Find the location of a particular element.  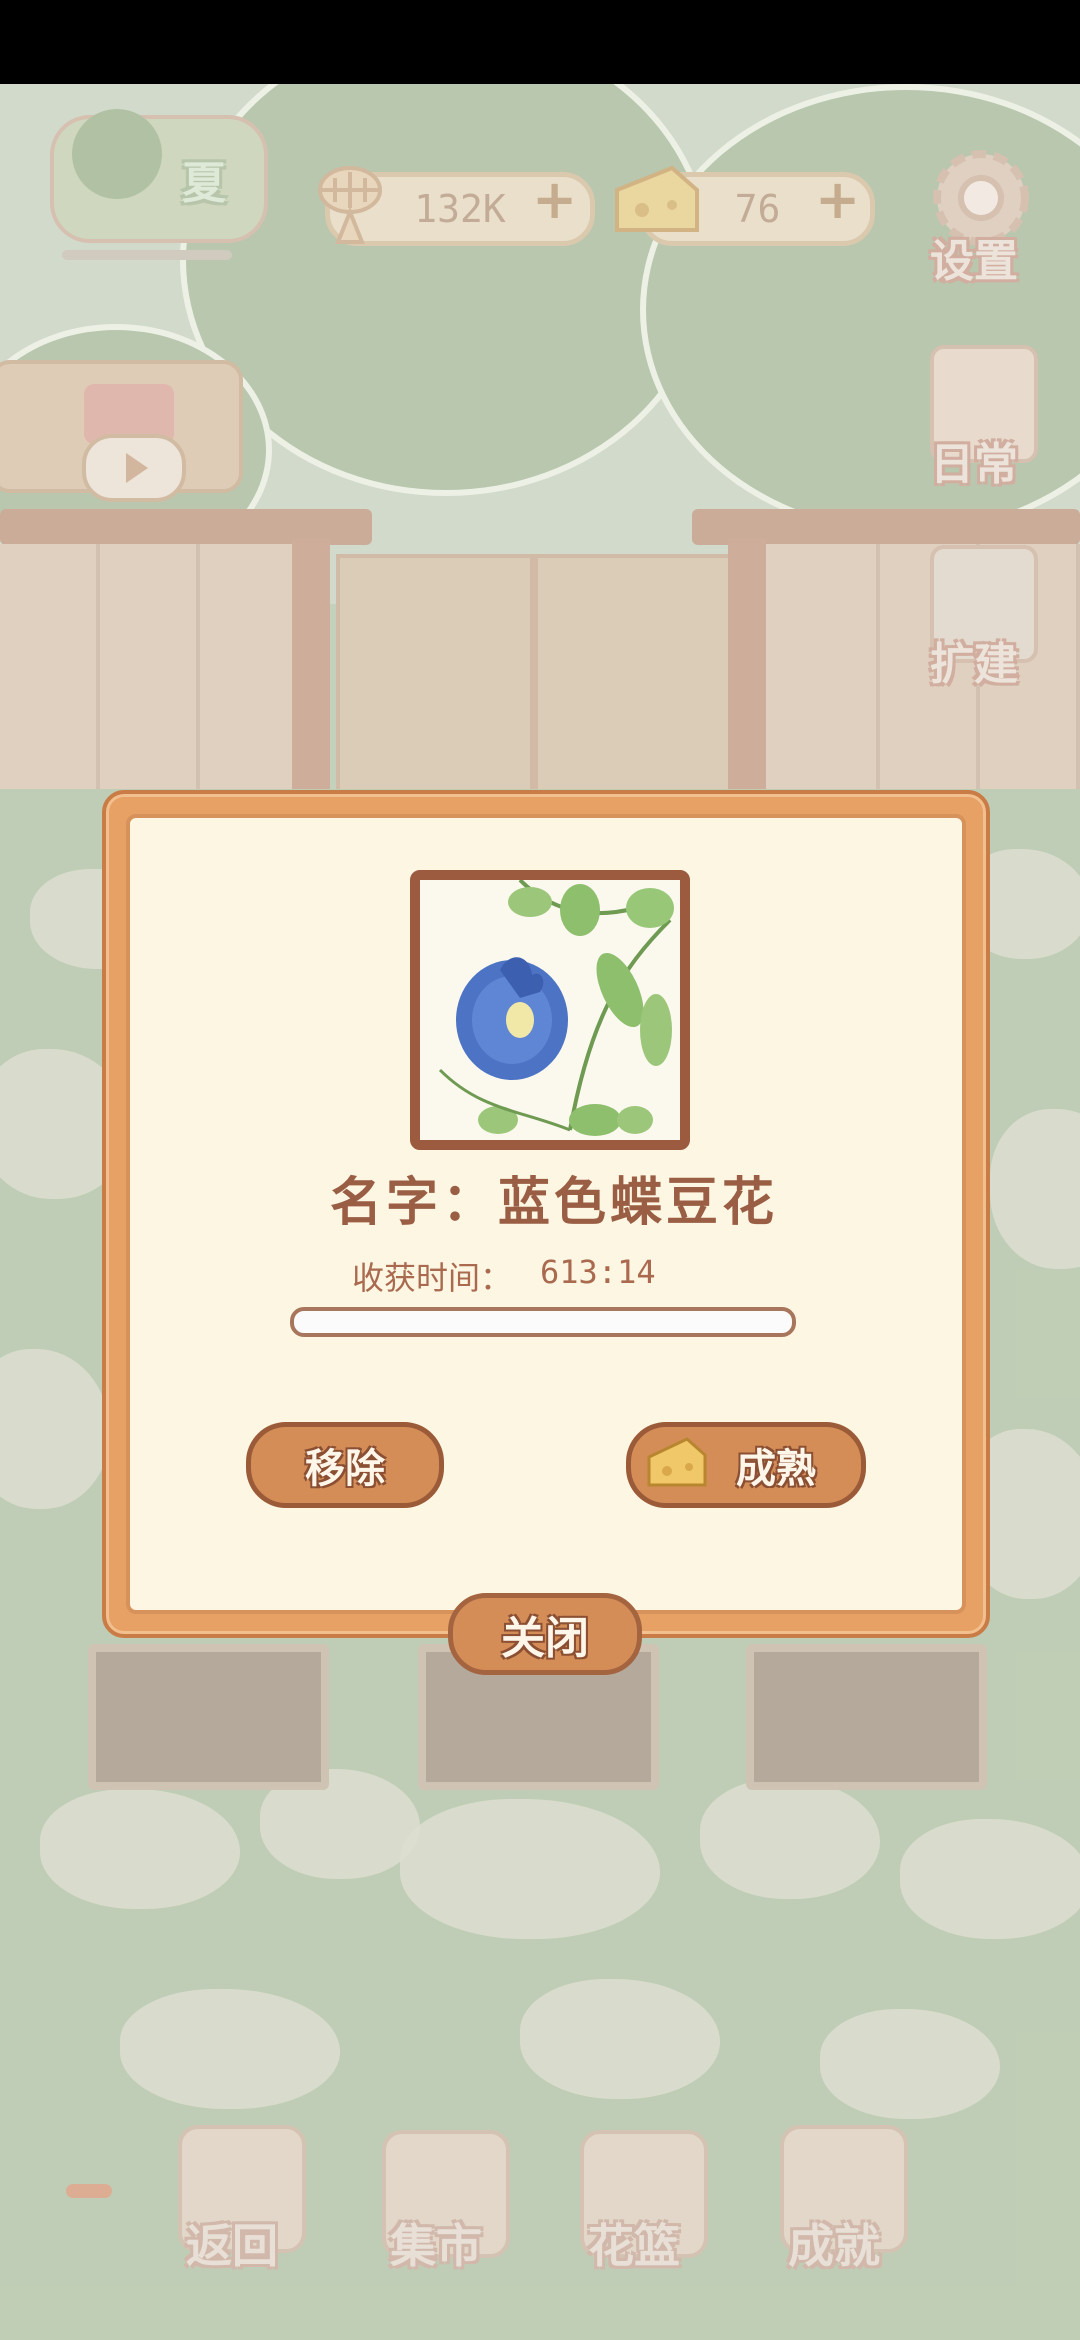

mature-button: 成熟 is located at coordinates (746, 1465).